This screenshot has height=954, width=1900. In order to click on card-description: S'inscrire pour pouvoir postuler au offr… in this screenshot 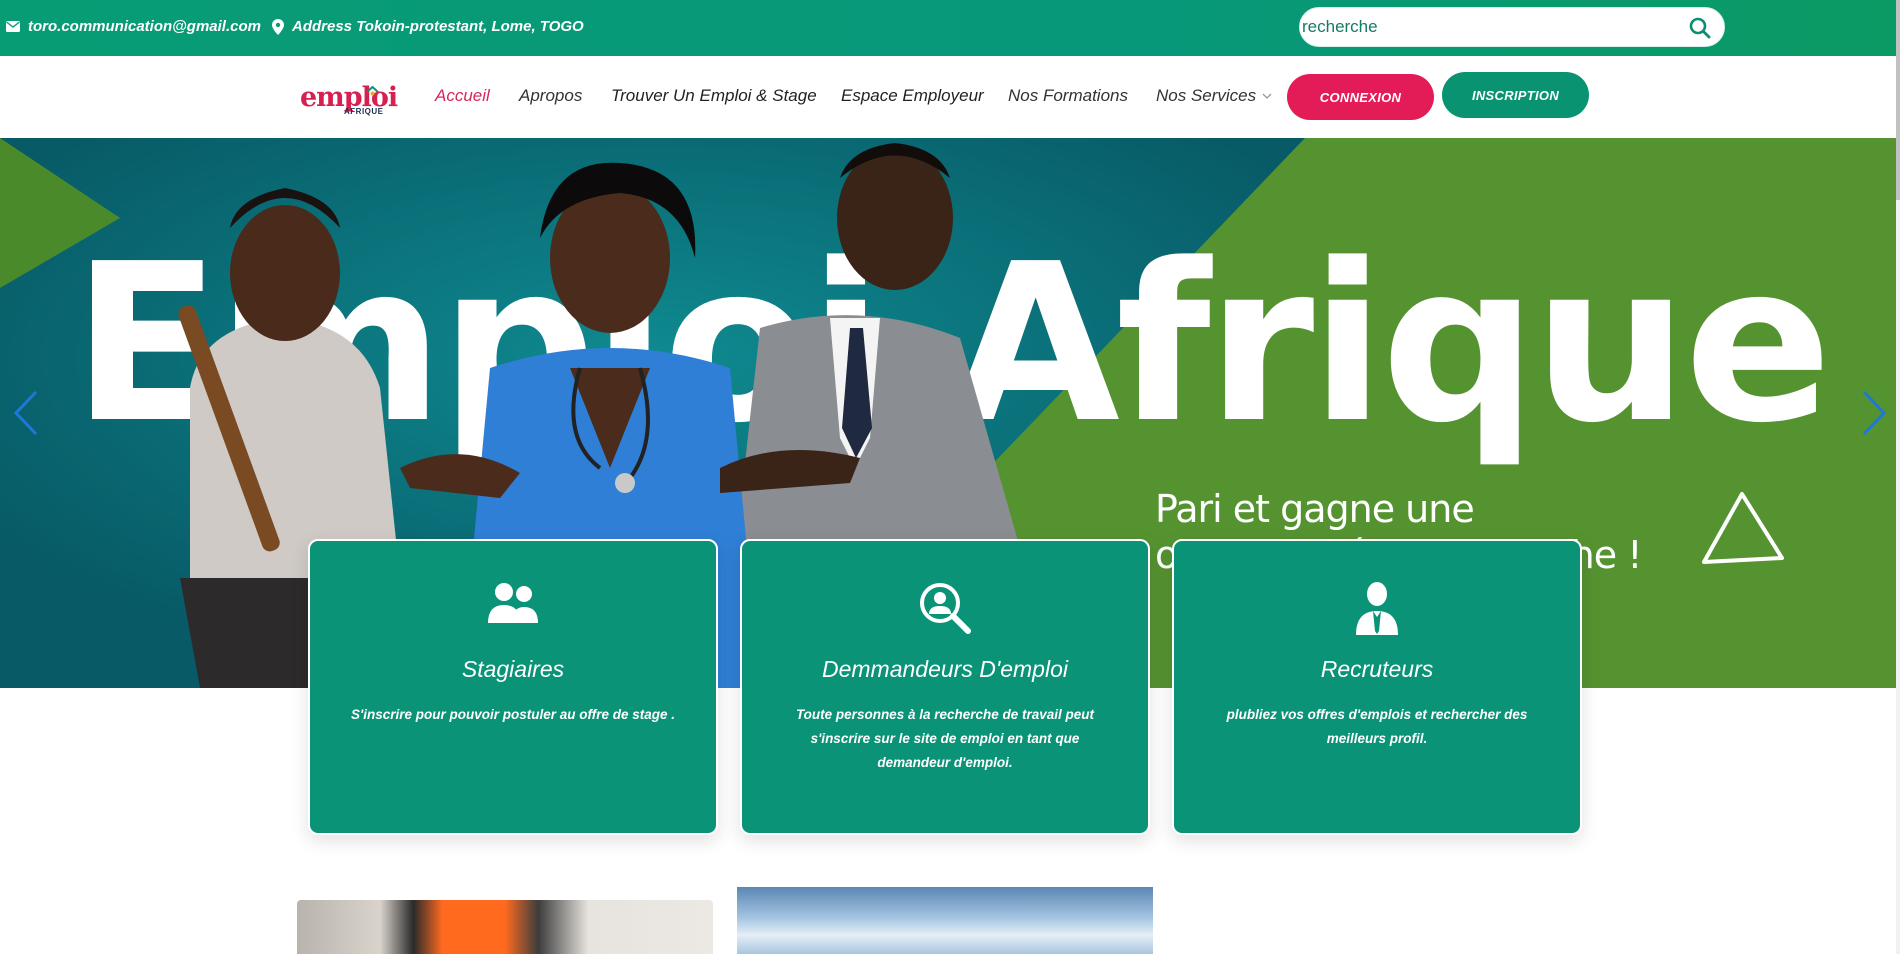, I will do `click(513, 714)`.